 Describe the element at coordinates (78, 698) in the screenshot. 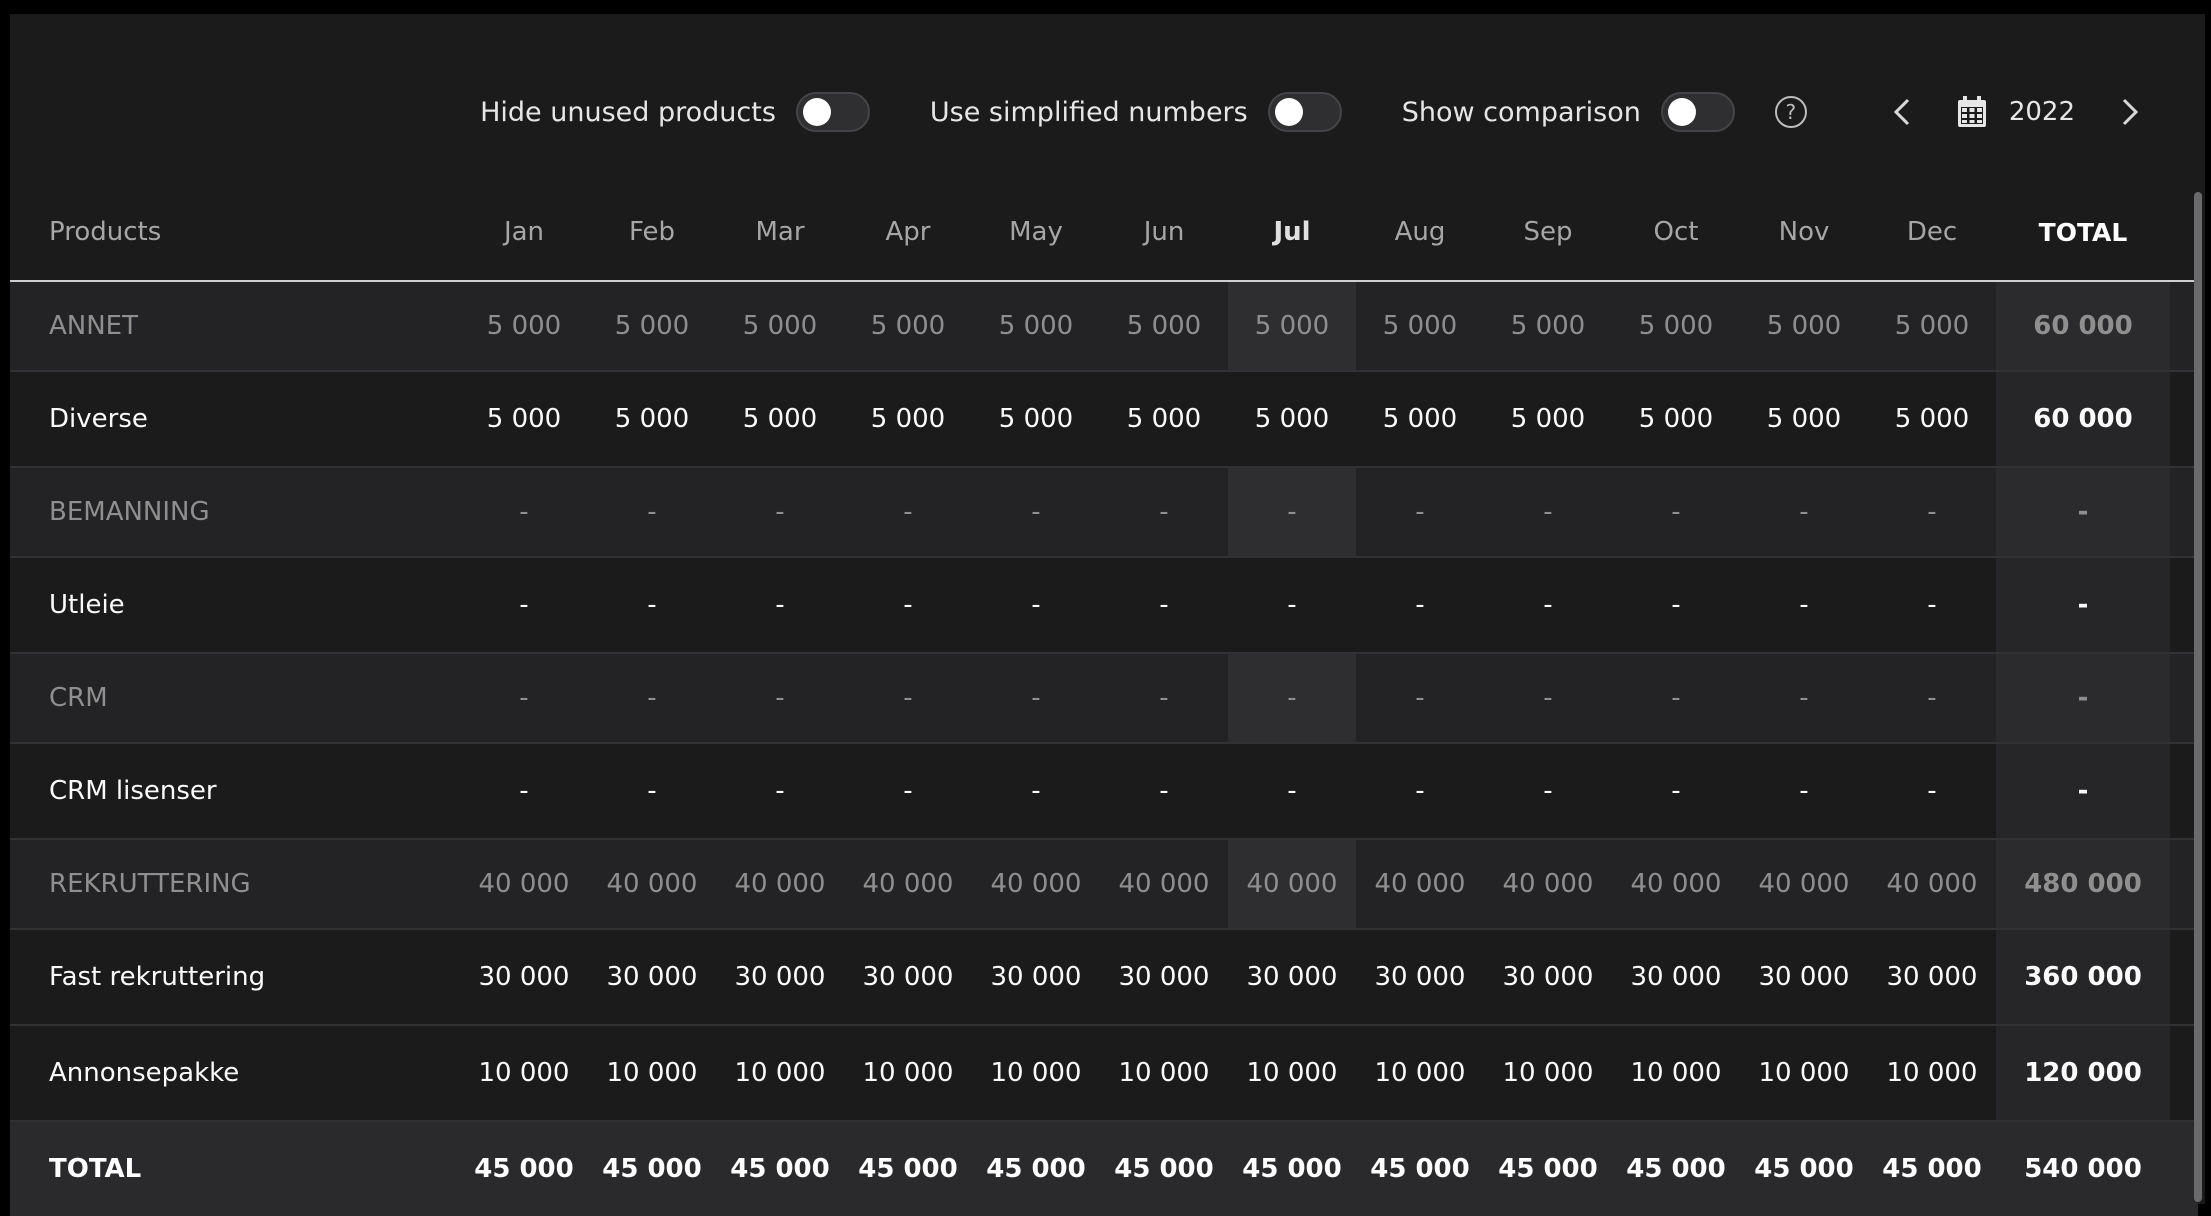

I see `row-name: CRM` at that location.